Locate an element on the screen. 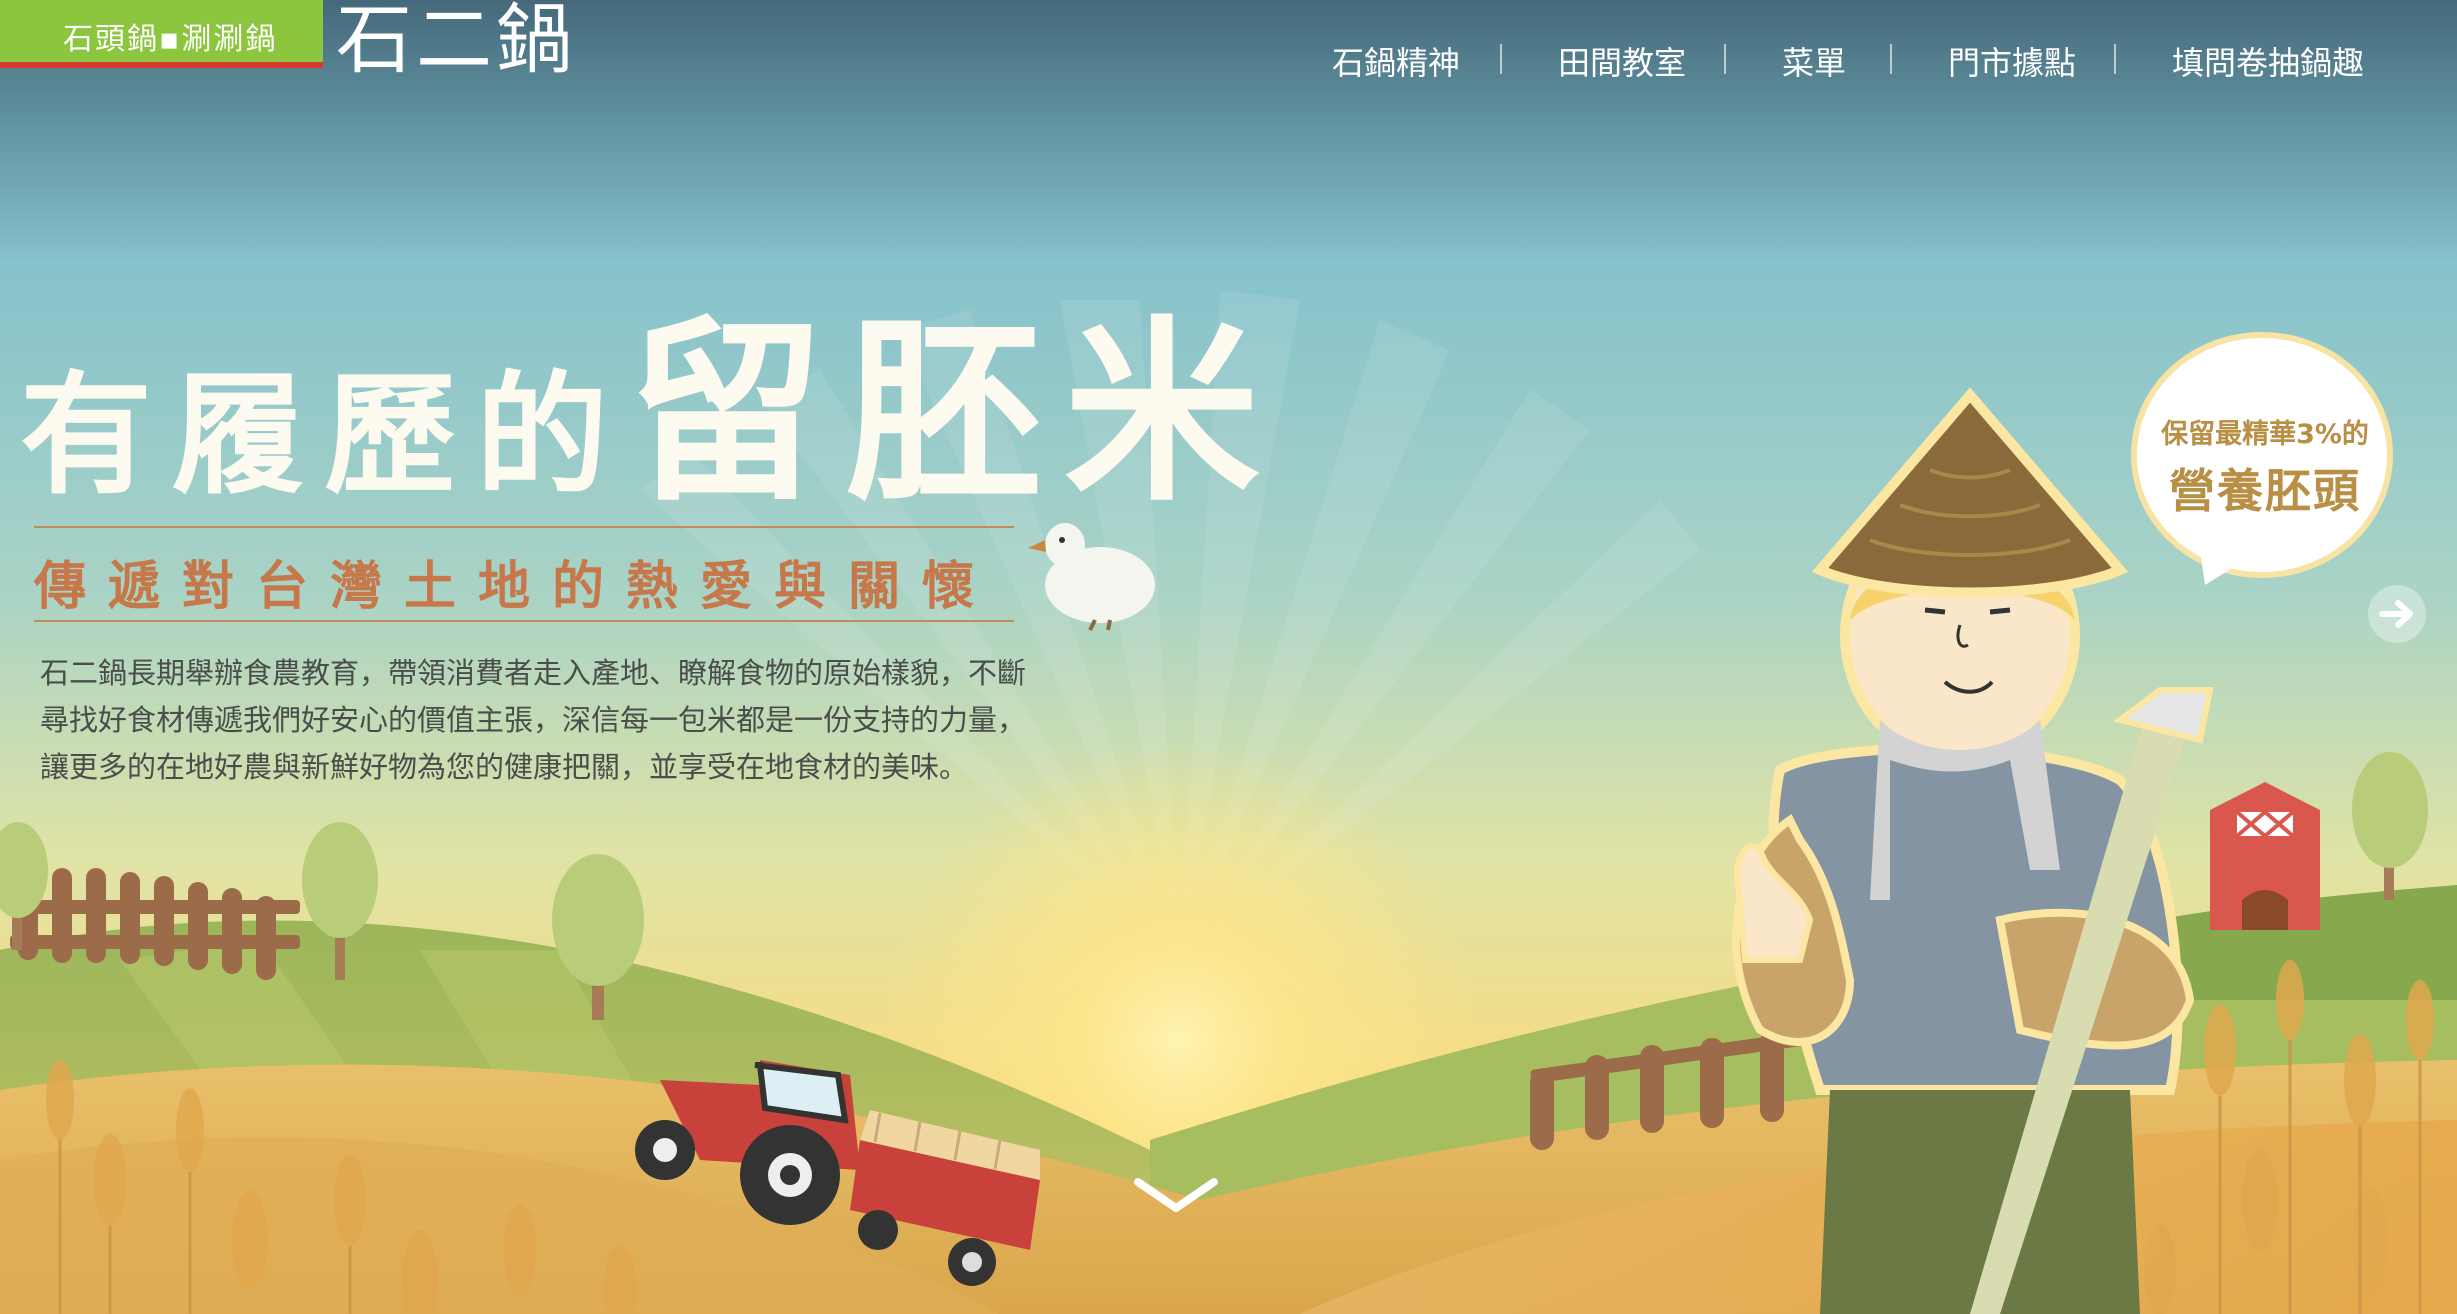 The width and height of the screenshot is (2457, 1314). hero-subtitle: 傳遞對台灣土地的熱愛與關懷 is located at coordinates (524, 574).